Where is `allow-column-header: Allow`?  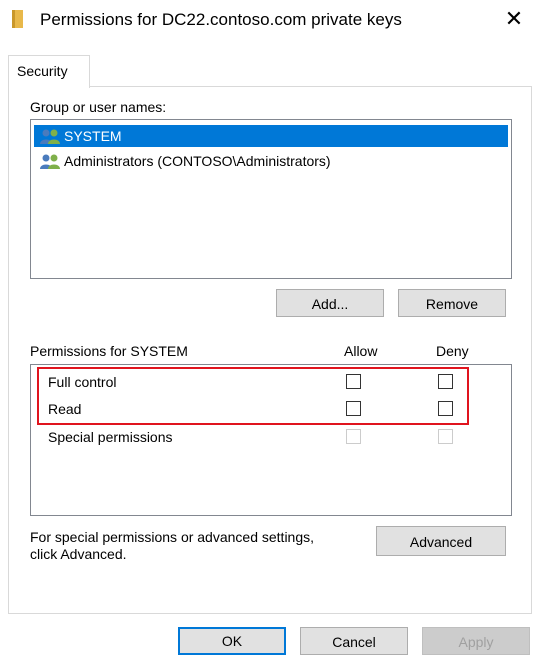
allow-column-header: Allow is located at coordinates (361, 351).